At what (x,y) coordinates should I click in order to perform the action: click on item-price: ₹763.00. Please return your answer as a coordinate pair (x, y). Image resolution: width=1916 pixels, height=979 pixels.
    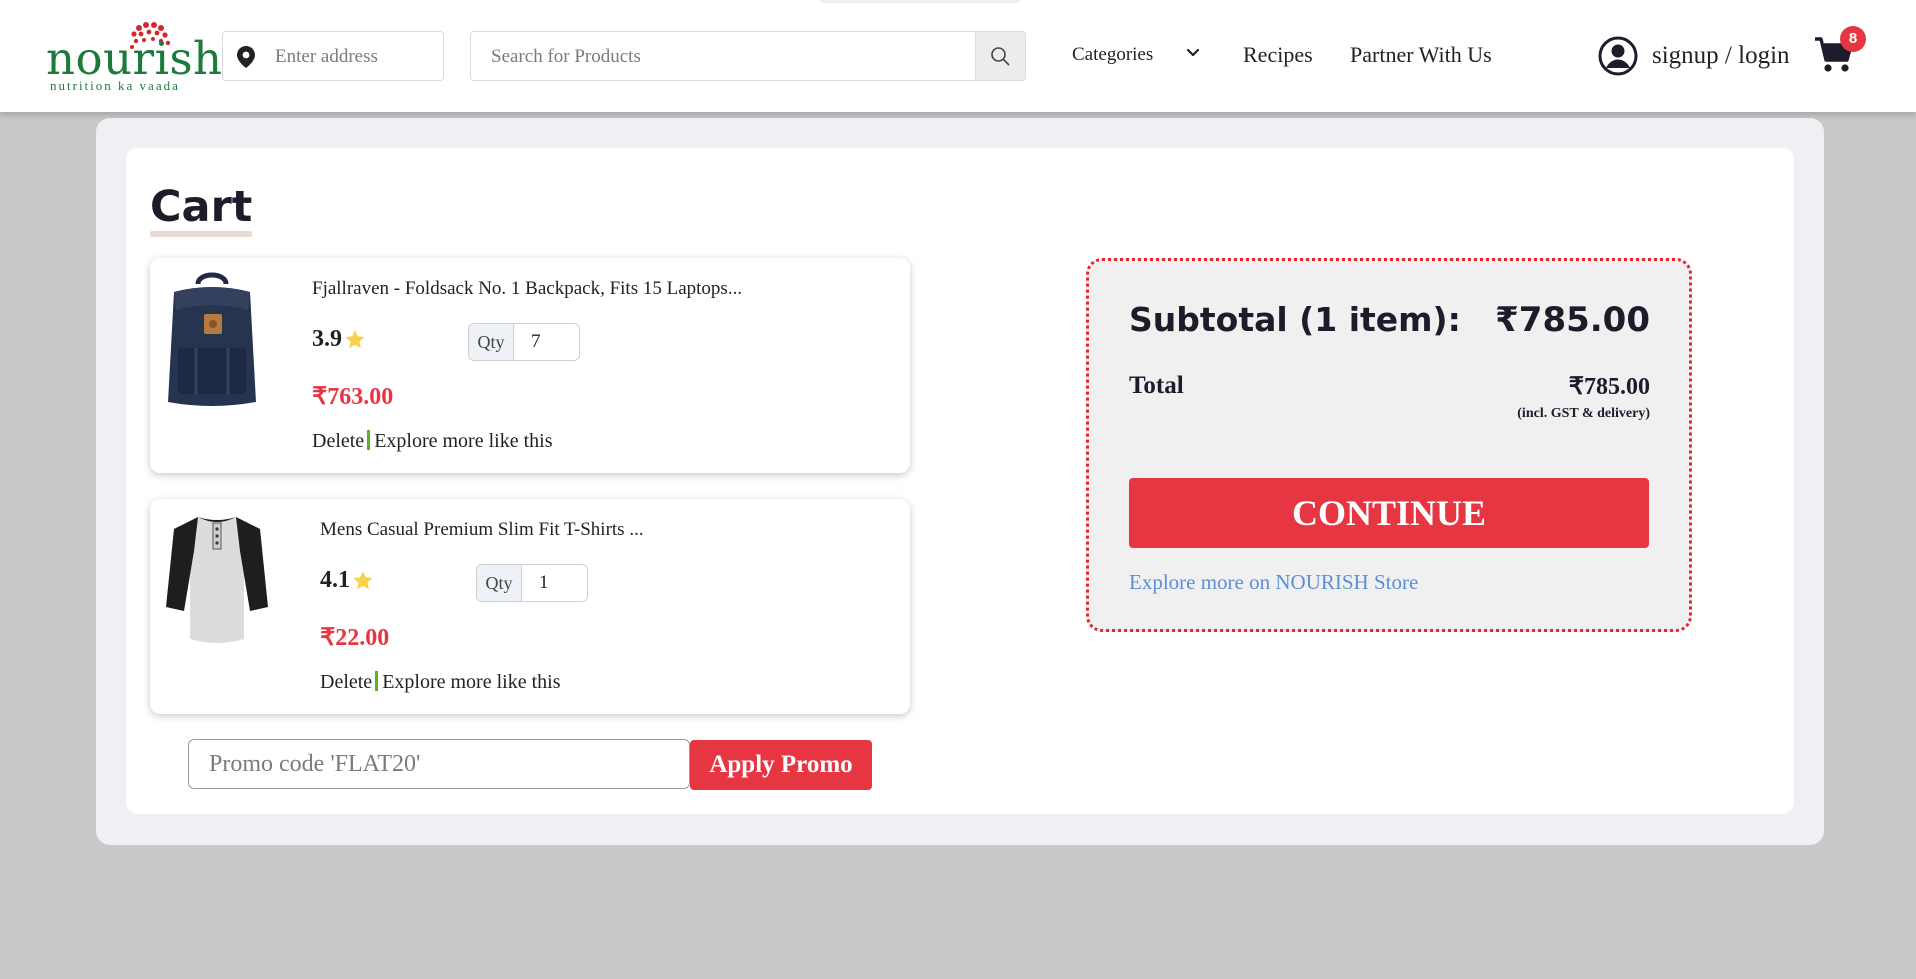
    Looking at the image, I should click on (353, 397).